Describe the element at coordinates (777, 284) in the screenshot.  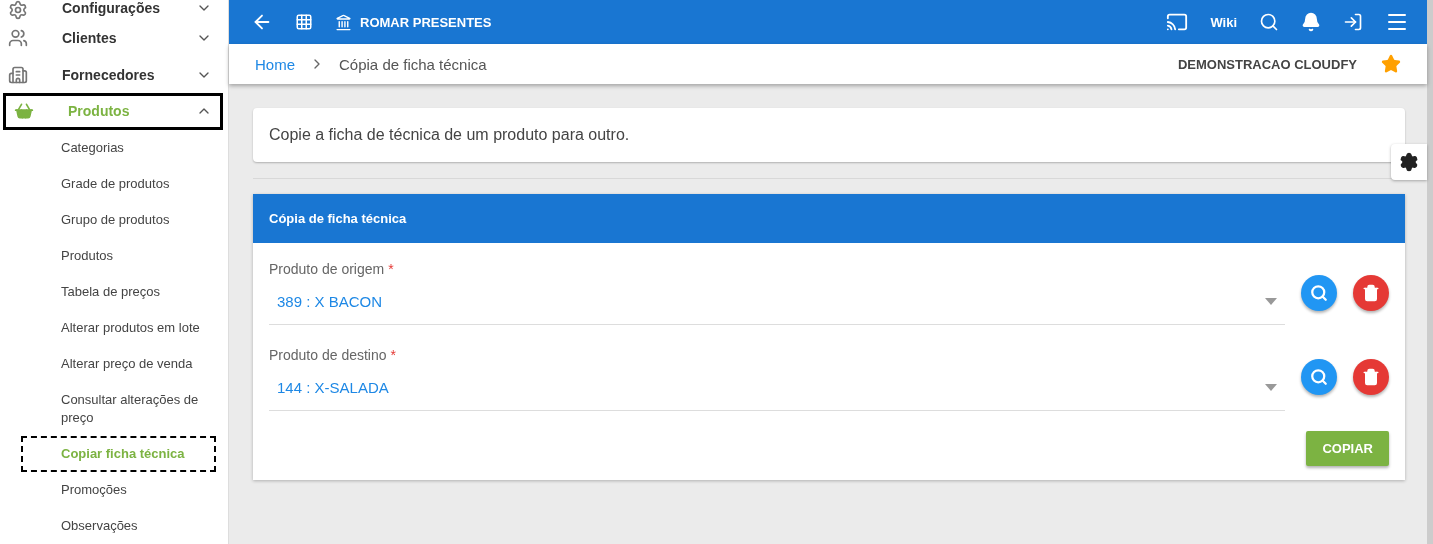
I see `select-field: Produto de origem * 389 : X BACON` at that location.